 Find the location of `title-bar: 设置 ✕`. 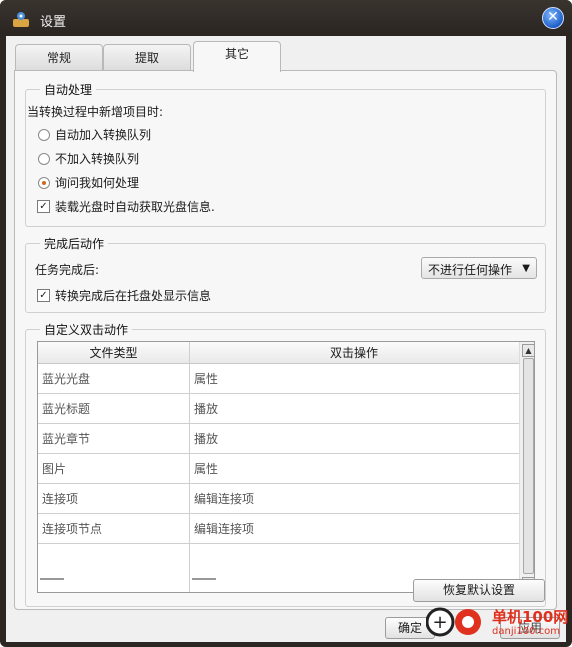

title-bar: 设置 ✕ is located at coordinates (286, 18).